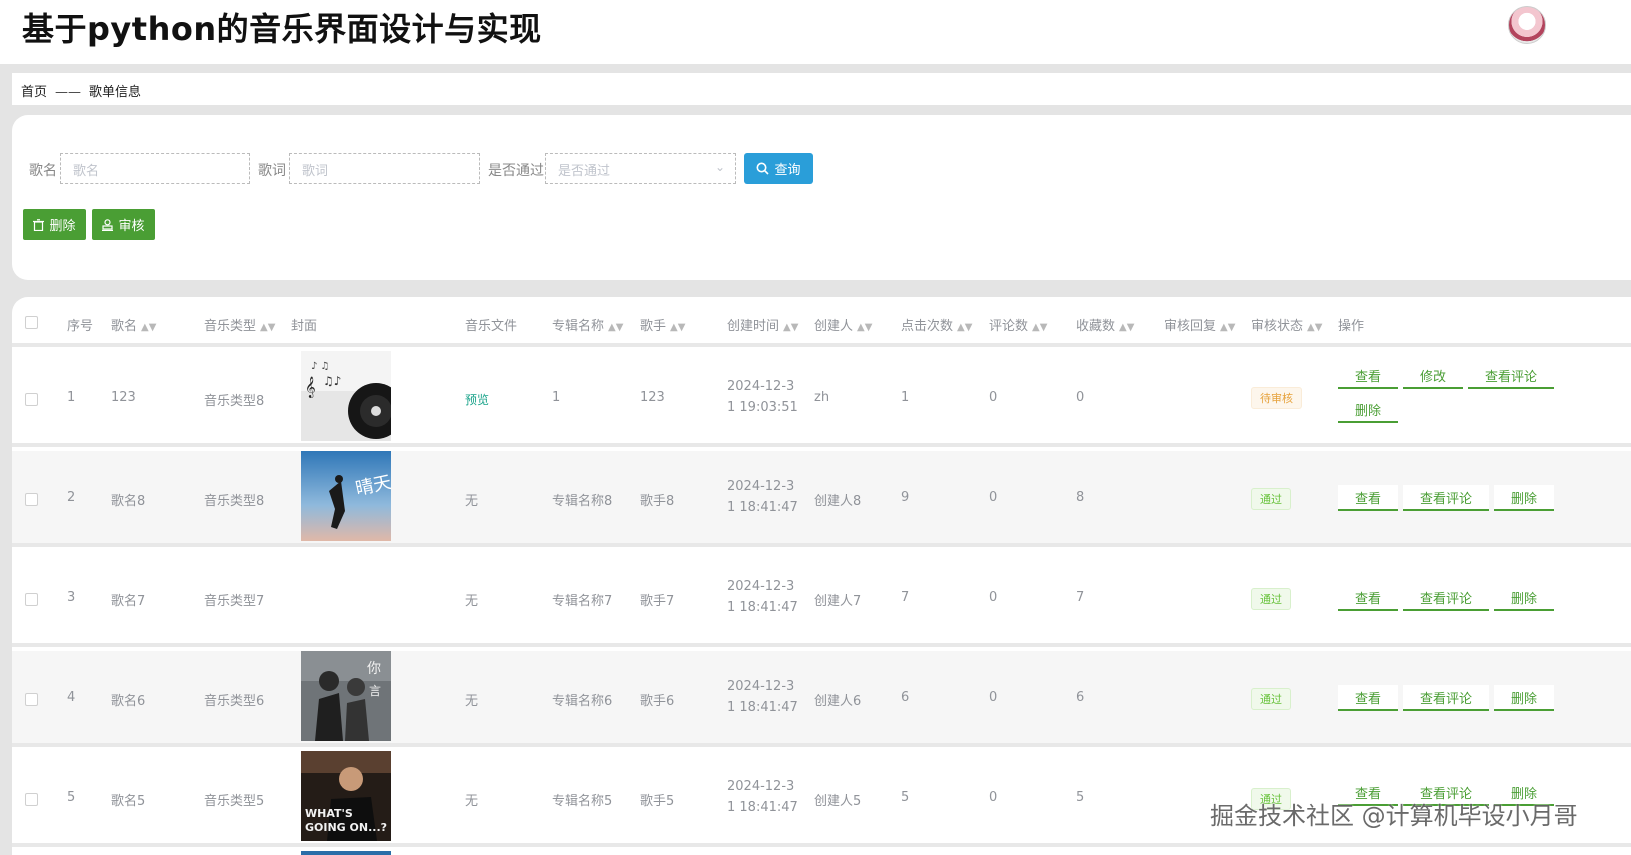  I want to click on query-button: 查询, so click(778, 168).